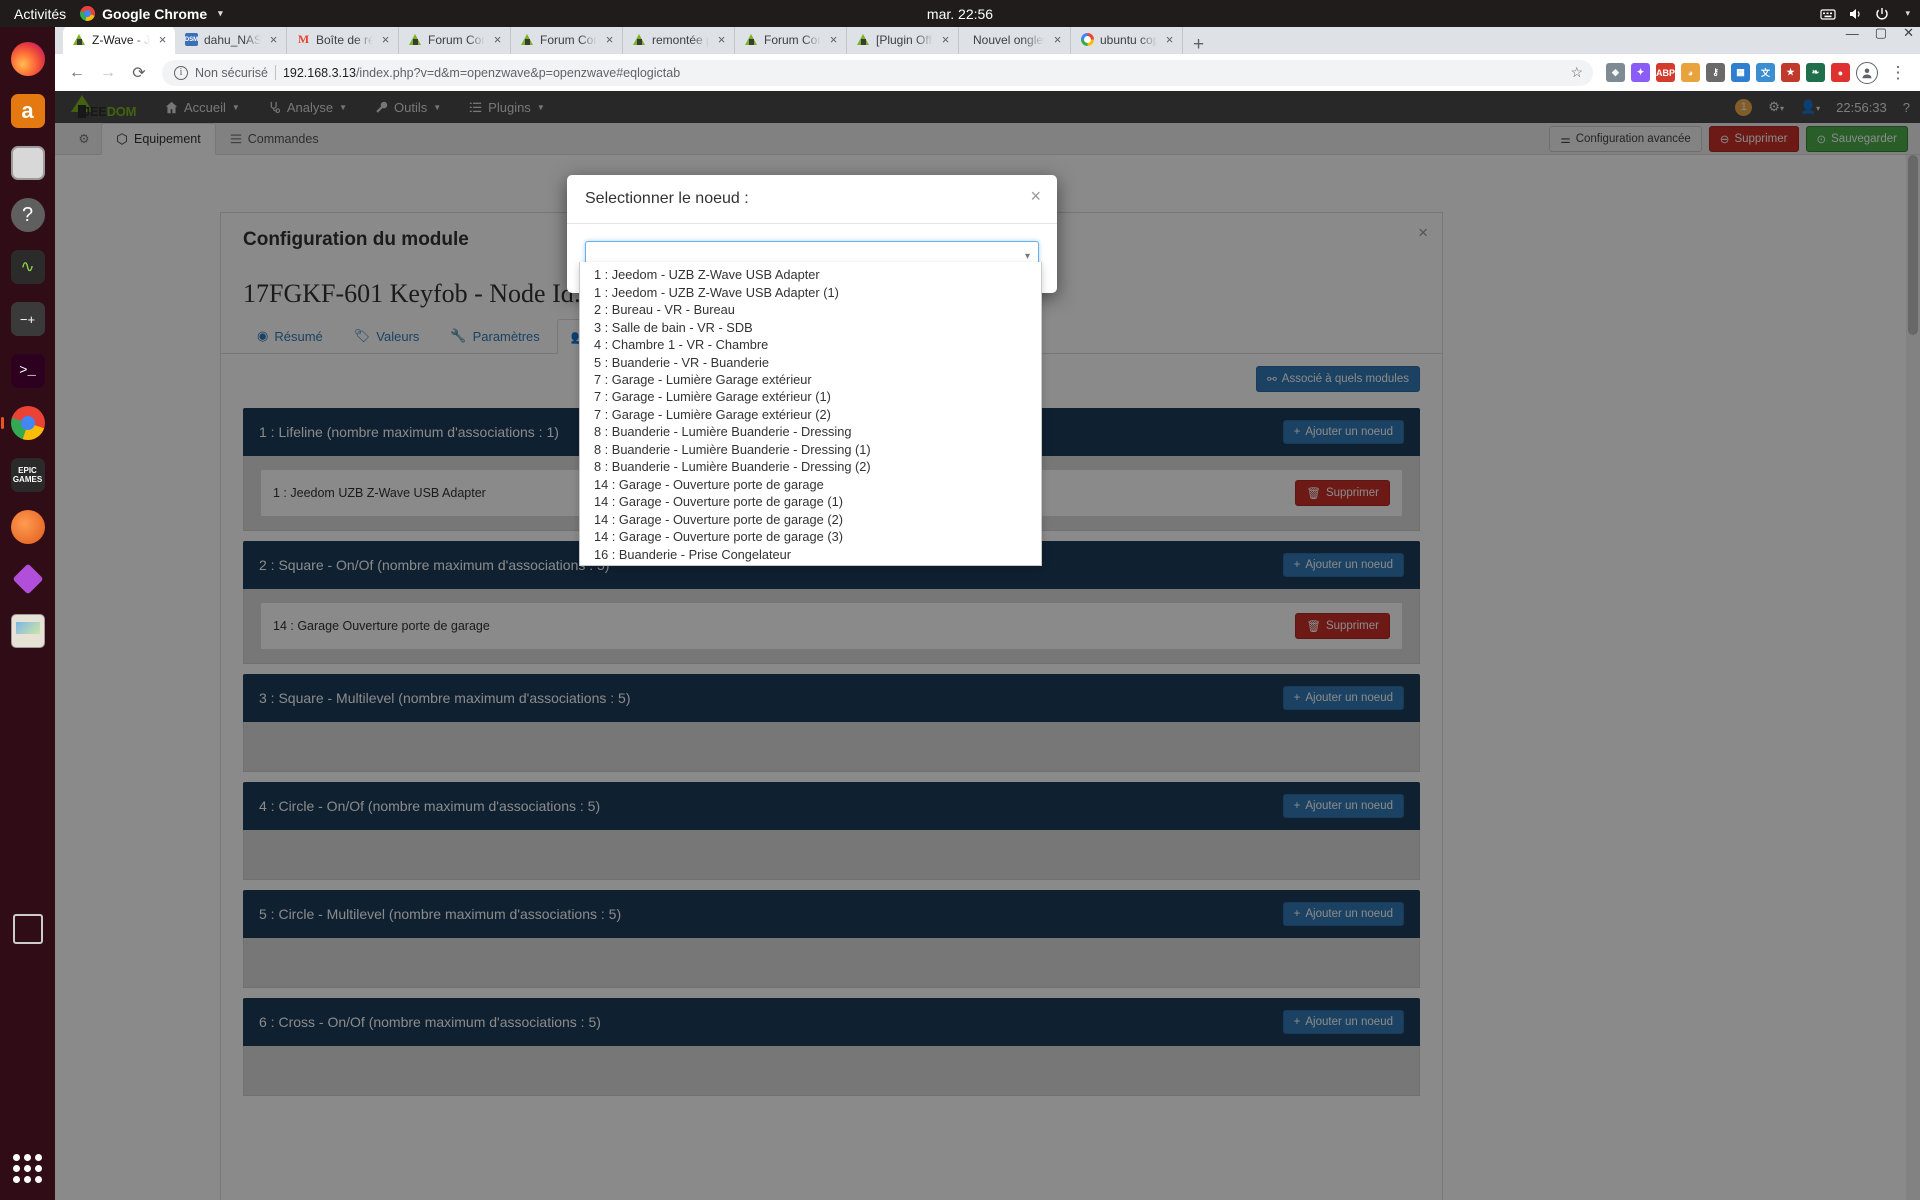 The image size is (1920, 1200). Describe the element at coordinates (1640, 72) in the screenshot. I see `puzzle-icon: ✦` at that location.